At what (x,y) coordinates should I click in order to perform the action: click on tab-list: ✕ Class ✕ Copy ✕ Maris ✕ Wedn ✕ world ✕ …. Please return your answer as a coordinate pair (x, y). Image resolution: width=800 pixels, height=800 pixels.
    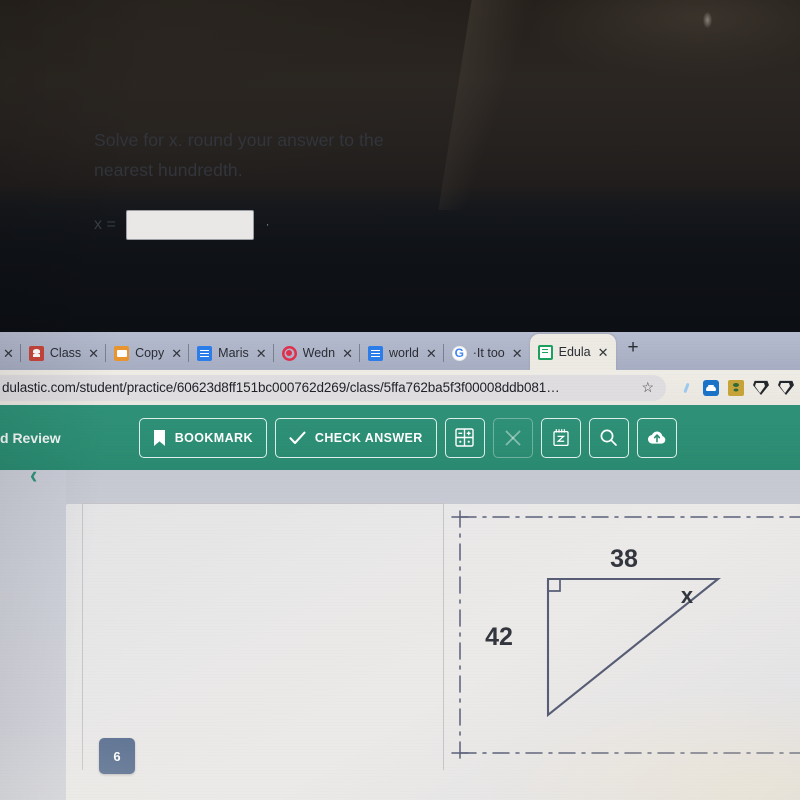
    Looking at the image, I should click on (400, 351).